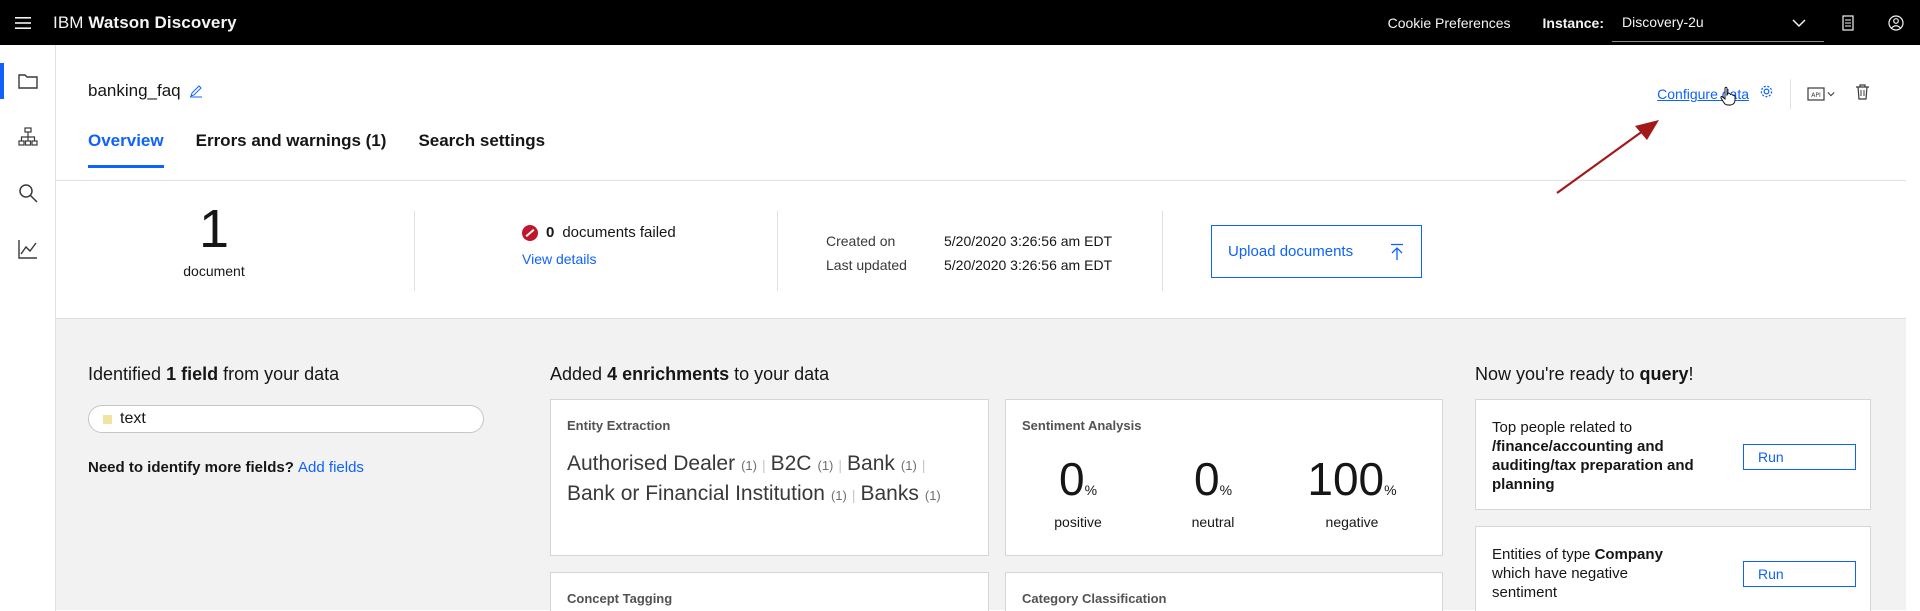 Image resolution: width=1920 pixels, height=611 pixels. What do you see at coordinates (291, 149) in the screenshot?
I see `tab-errors-and-warnings: Errors and warnings (1)` at bounding box center [291, 149].